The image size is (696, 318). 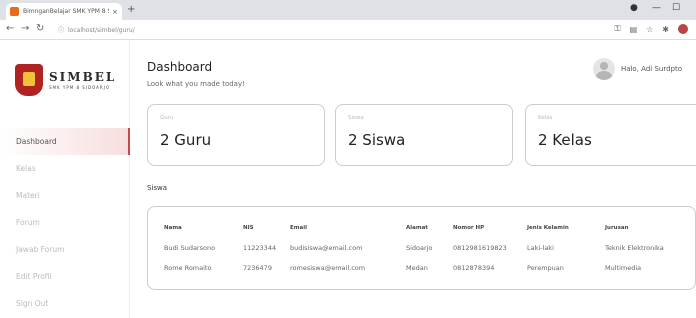 I want to click on card-value: 2 Kelas, so click(x=565, y=140).